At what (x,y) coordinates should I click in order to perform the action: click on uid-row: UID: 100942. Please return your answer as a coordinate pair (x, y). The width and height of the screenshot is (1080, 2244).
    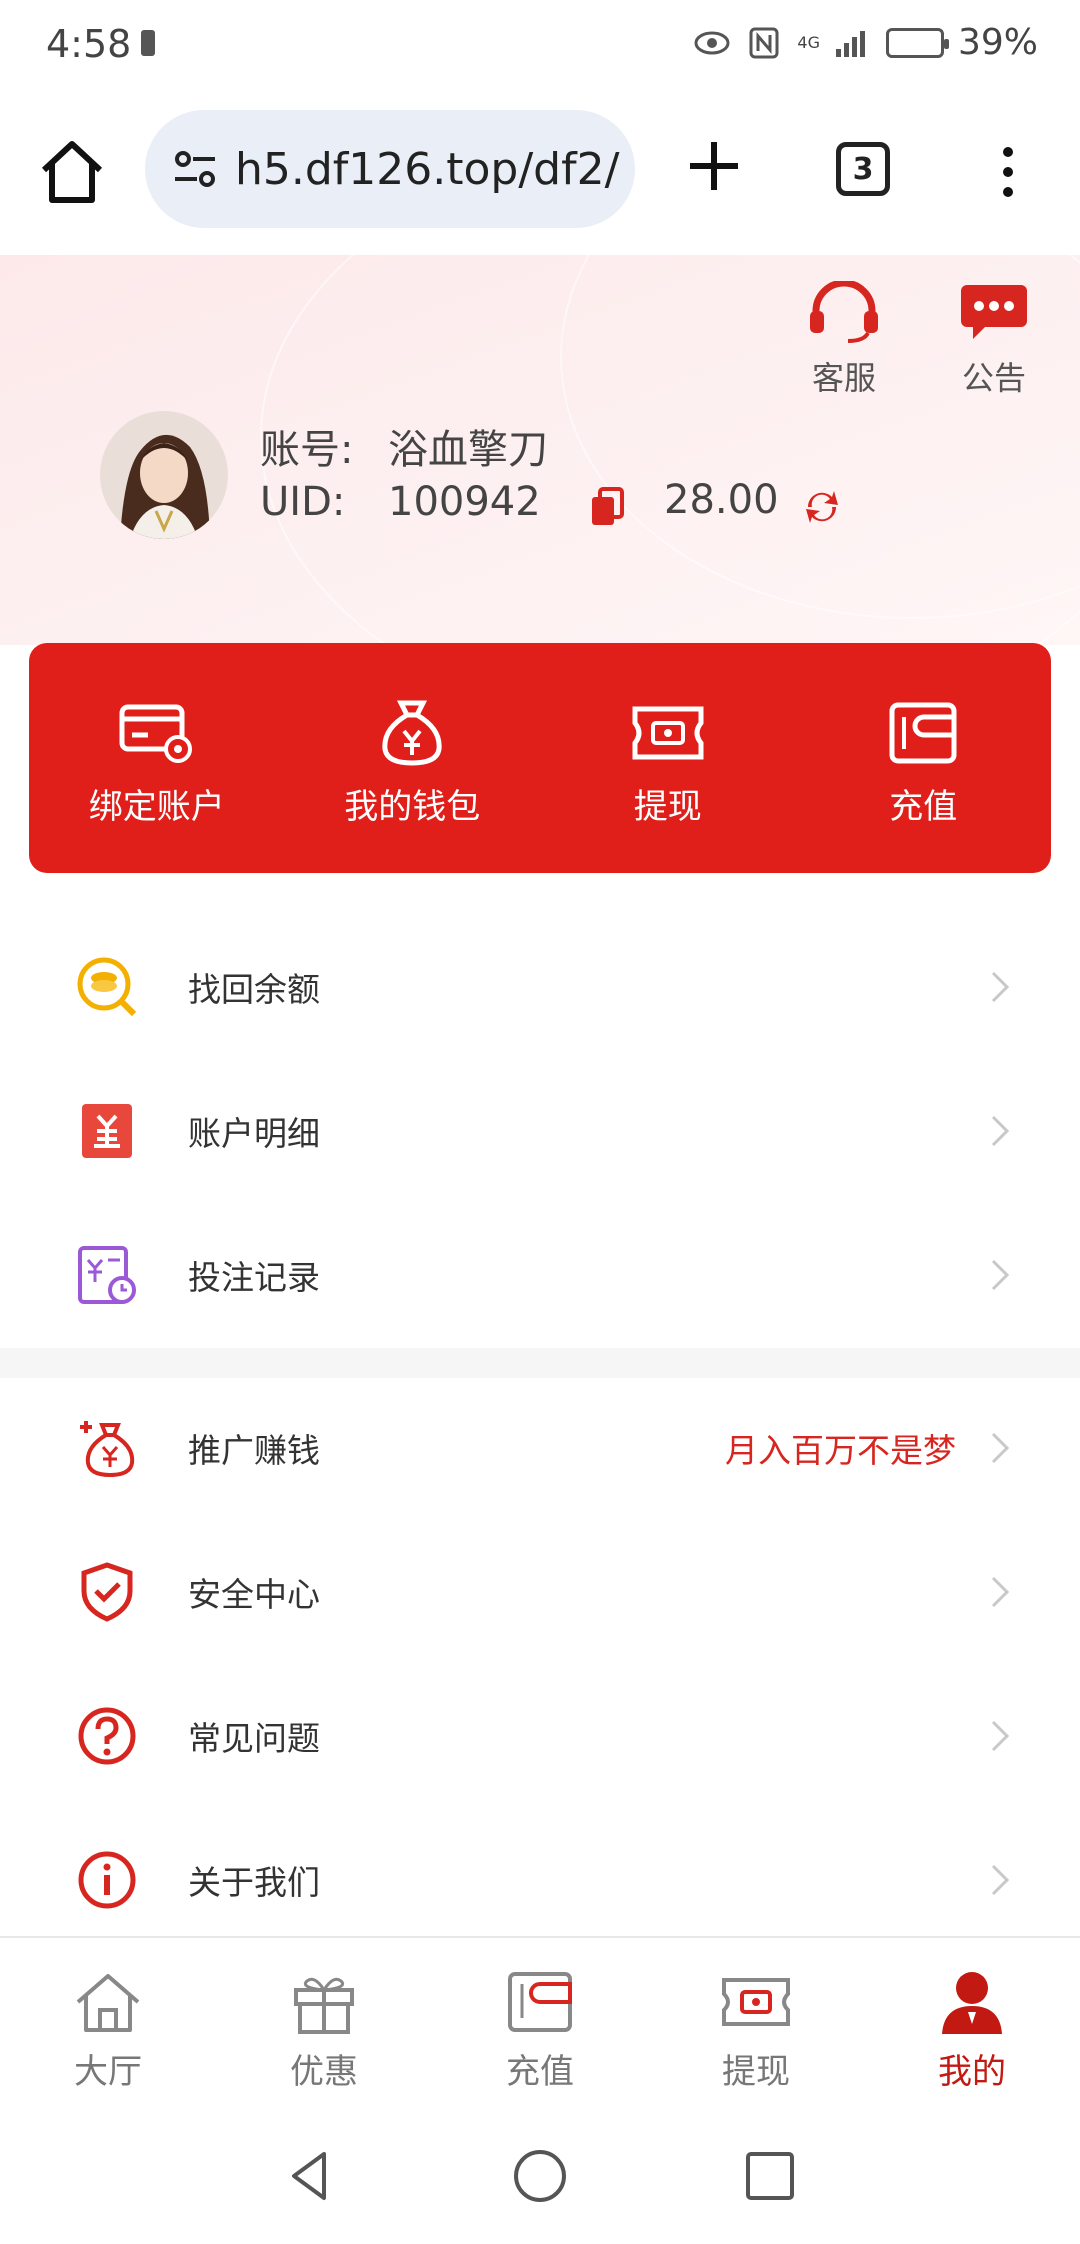
    Looking at the image, I should click on (400, 502).